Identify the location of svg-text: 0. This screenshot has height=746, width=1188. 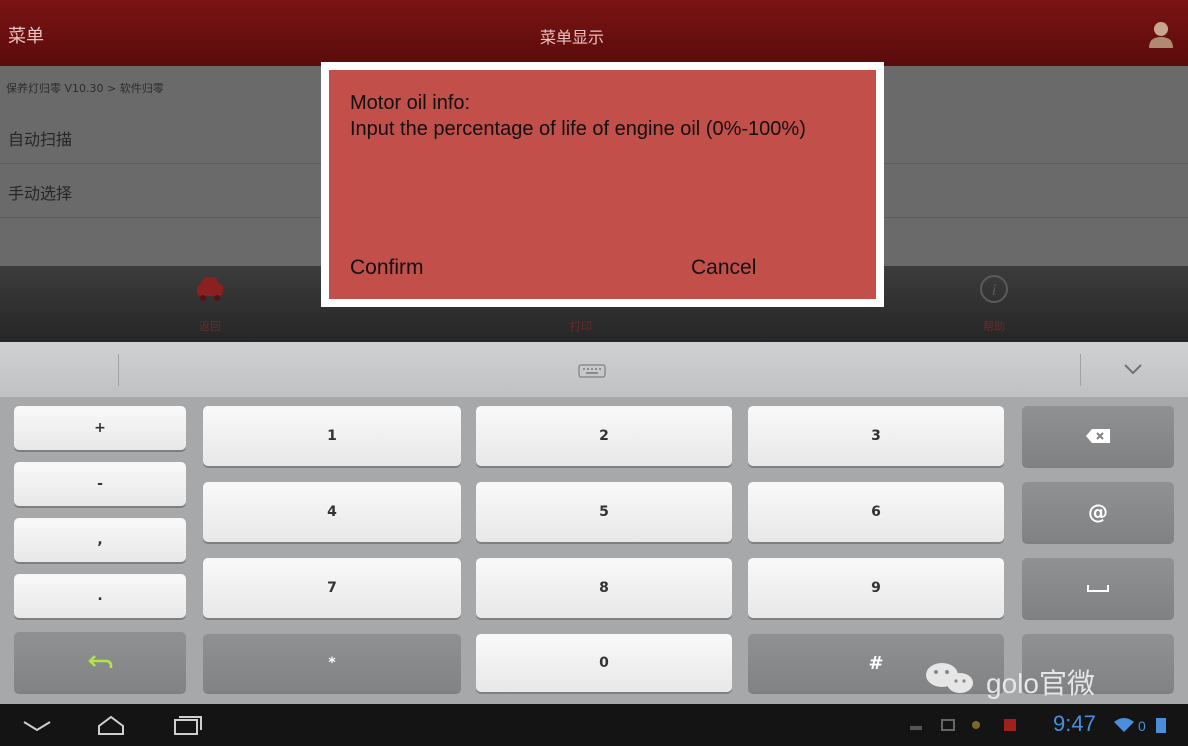
(1142, 726).